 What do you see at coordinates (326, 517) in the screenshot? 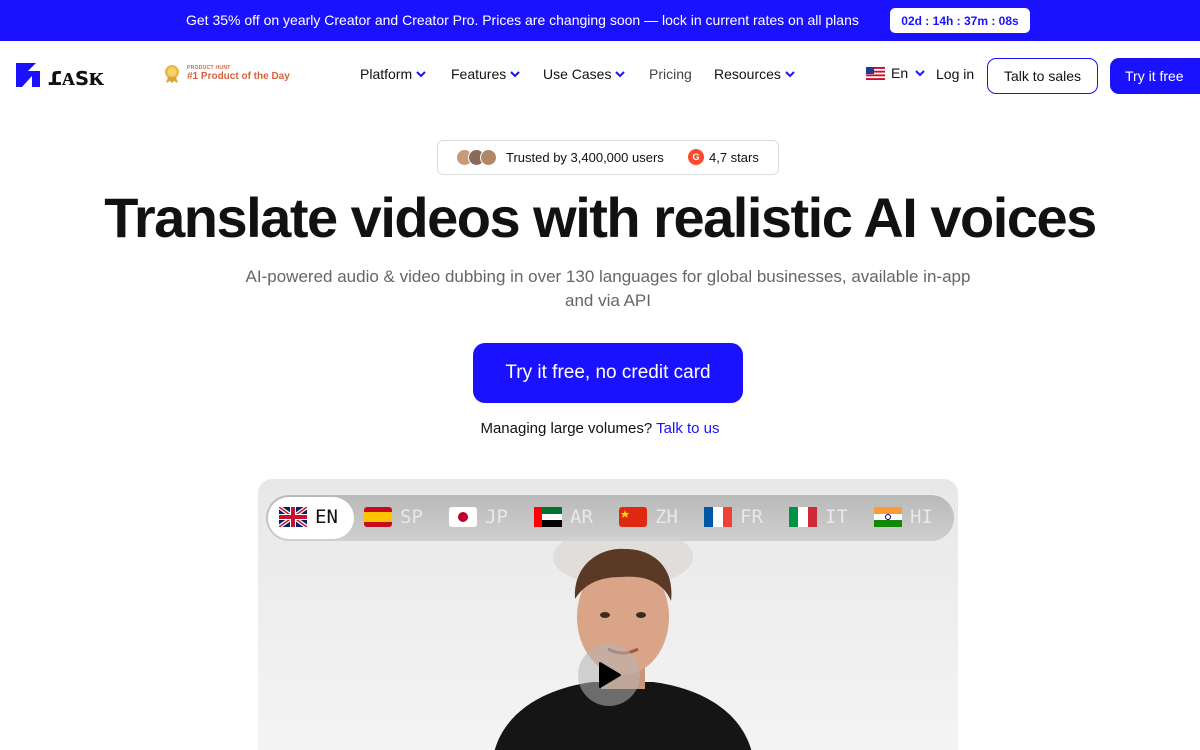
I see `language-code: EN` at bounding box center [326, 517].